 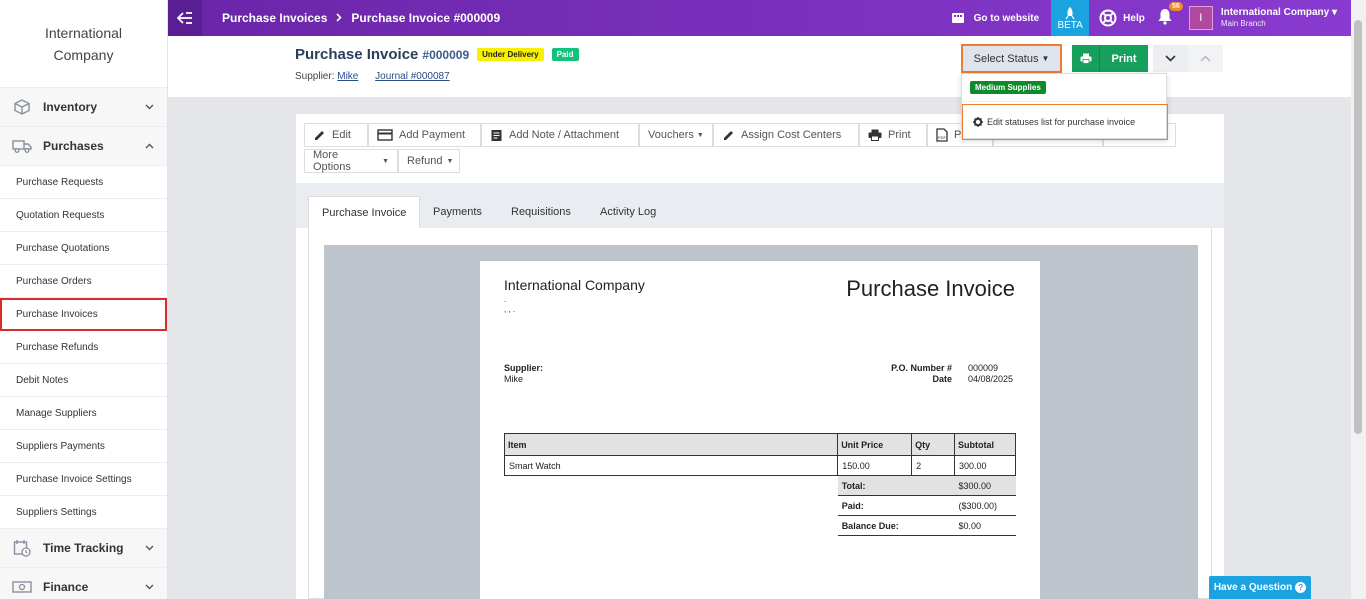 I want to click on balance-due-value: $0.00, so click(x=985, y=525).